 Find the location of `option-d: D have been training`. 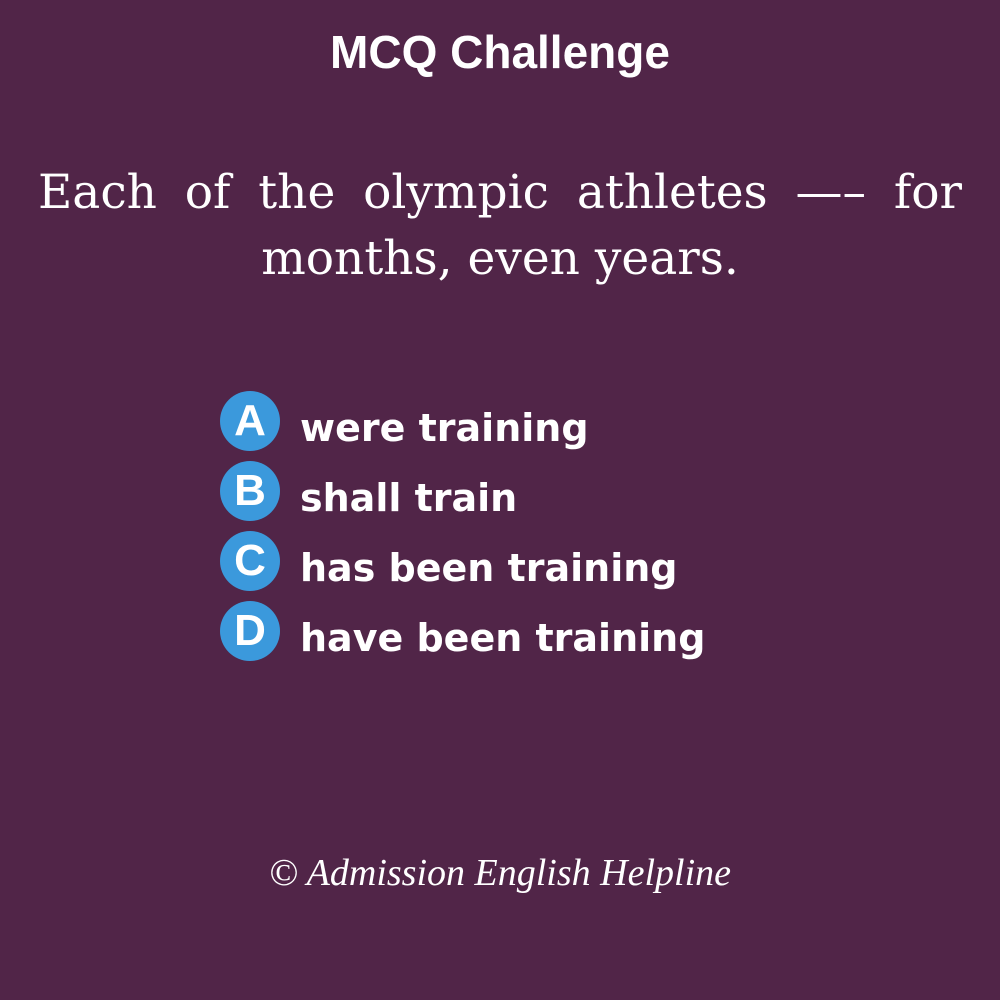

option-d: D have been training is located at coordinates (570, 635).